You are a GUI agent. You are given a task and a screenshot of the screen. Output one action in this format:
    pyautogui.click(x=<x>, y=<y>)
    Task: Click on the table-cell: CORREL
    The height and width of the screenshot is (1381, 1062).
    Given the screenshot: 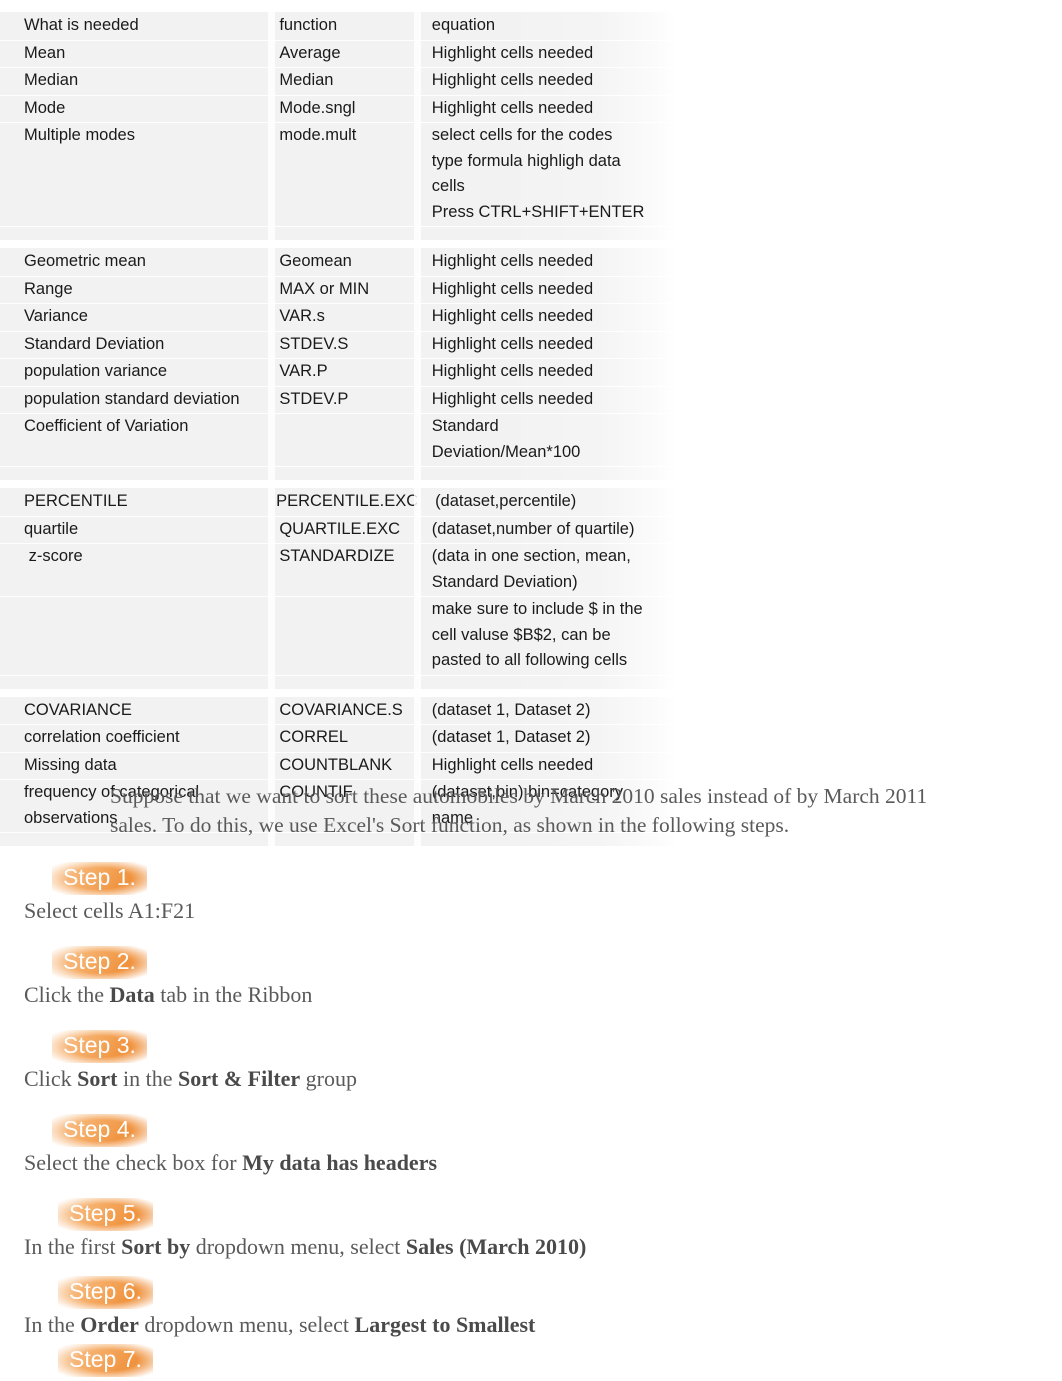 What is the action you would take?
    pyautogui.click(x=314, y=737)
    